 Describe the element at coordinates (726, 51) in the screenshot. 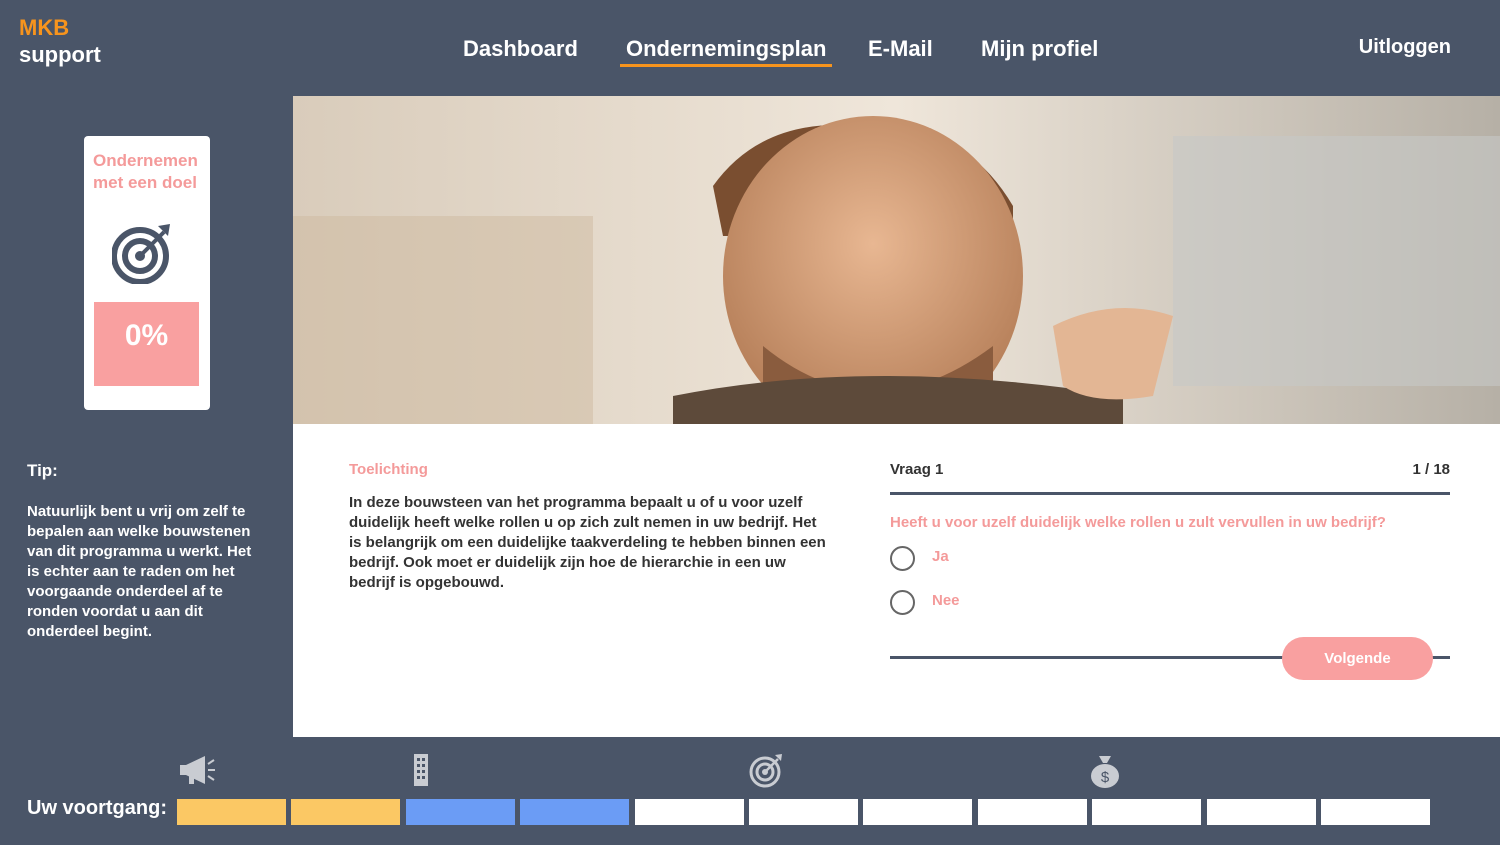

I see `nav-ondernemingsplan: Ondernemingsplan` at that location.